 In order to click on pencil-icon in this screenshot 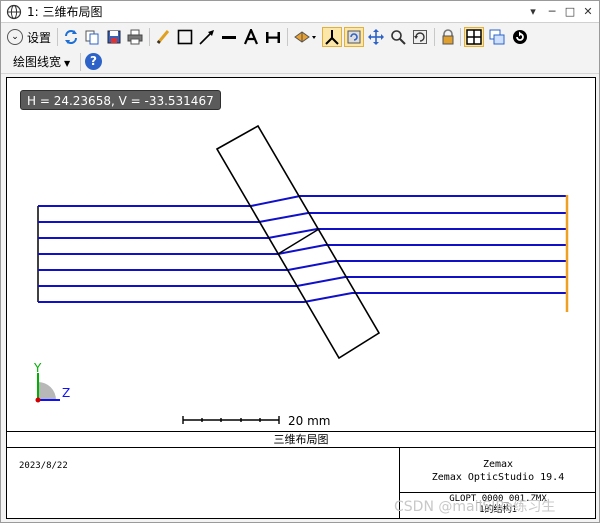, I will do `click(163, 37)`.